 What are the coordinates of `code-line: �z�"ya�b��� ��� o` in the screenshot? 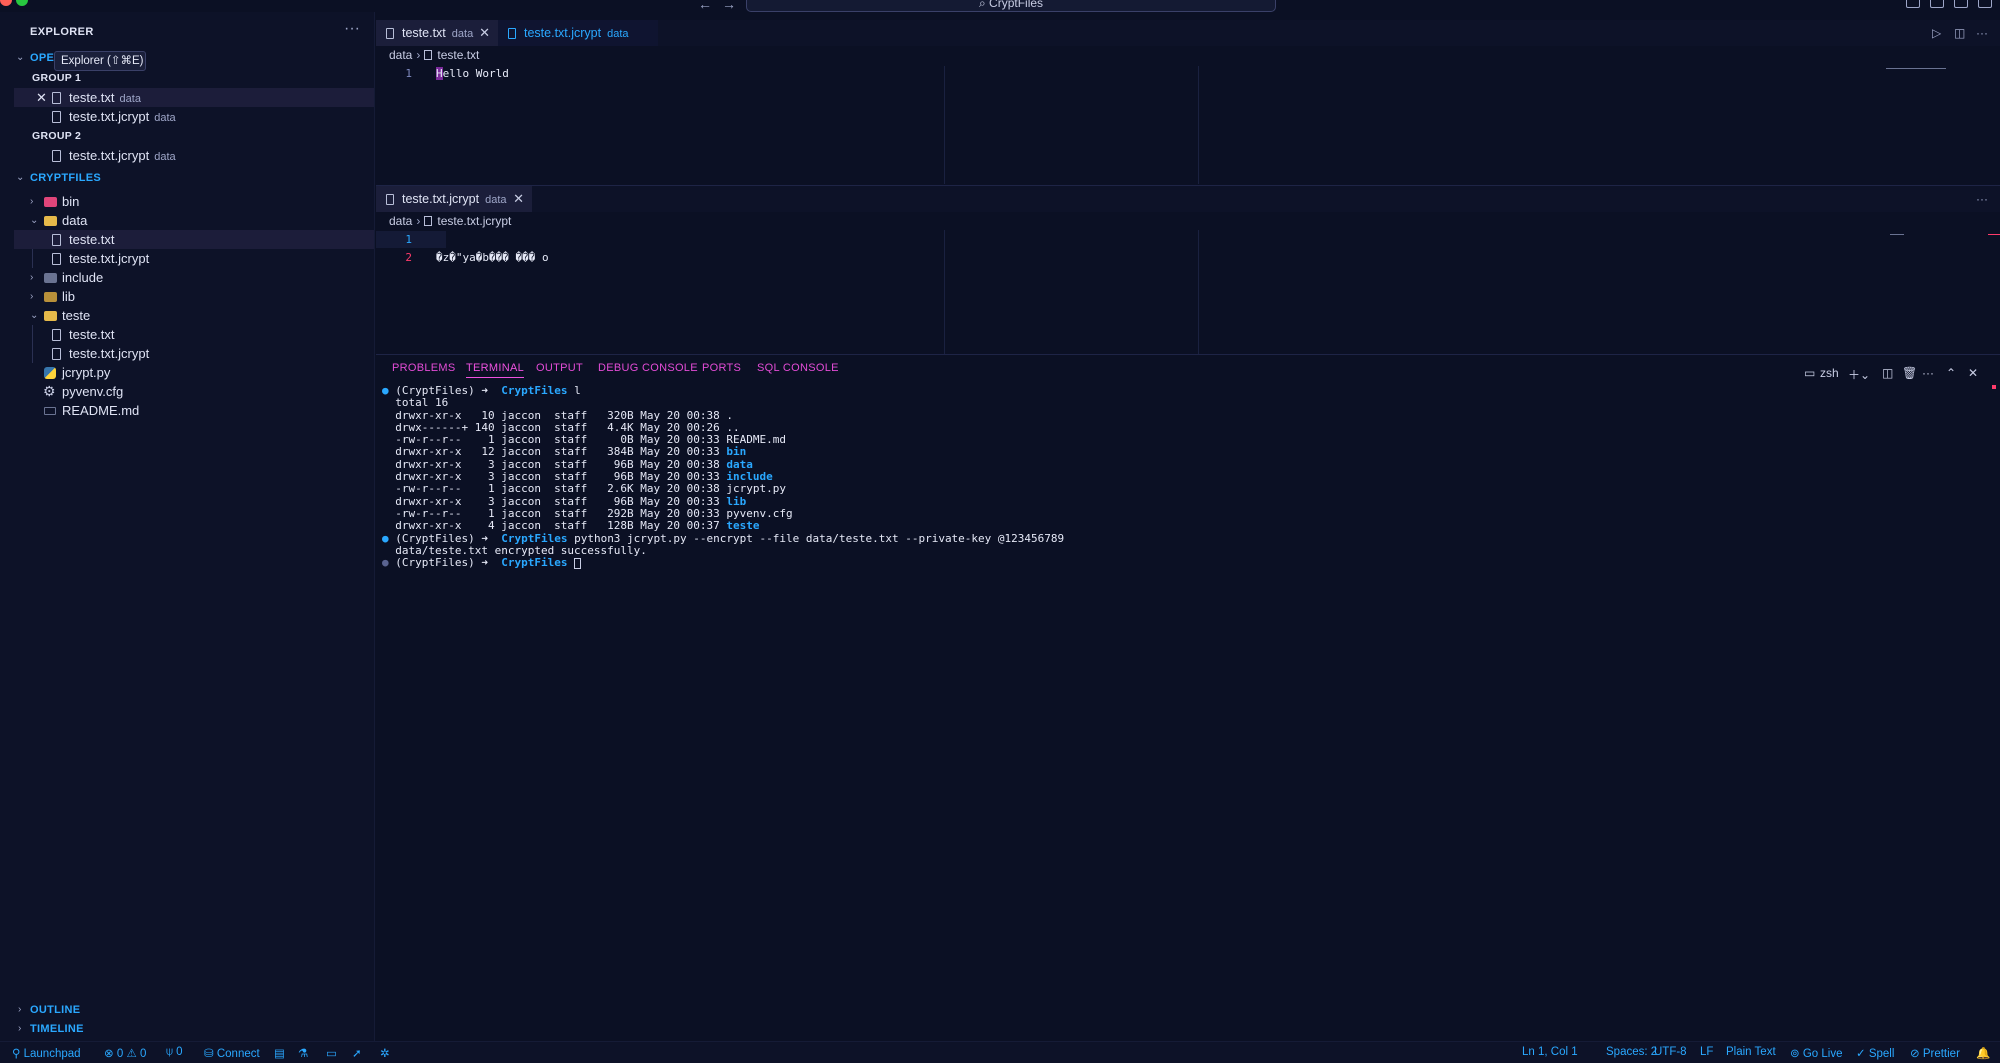 It's located at (492, 257).